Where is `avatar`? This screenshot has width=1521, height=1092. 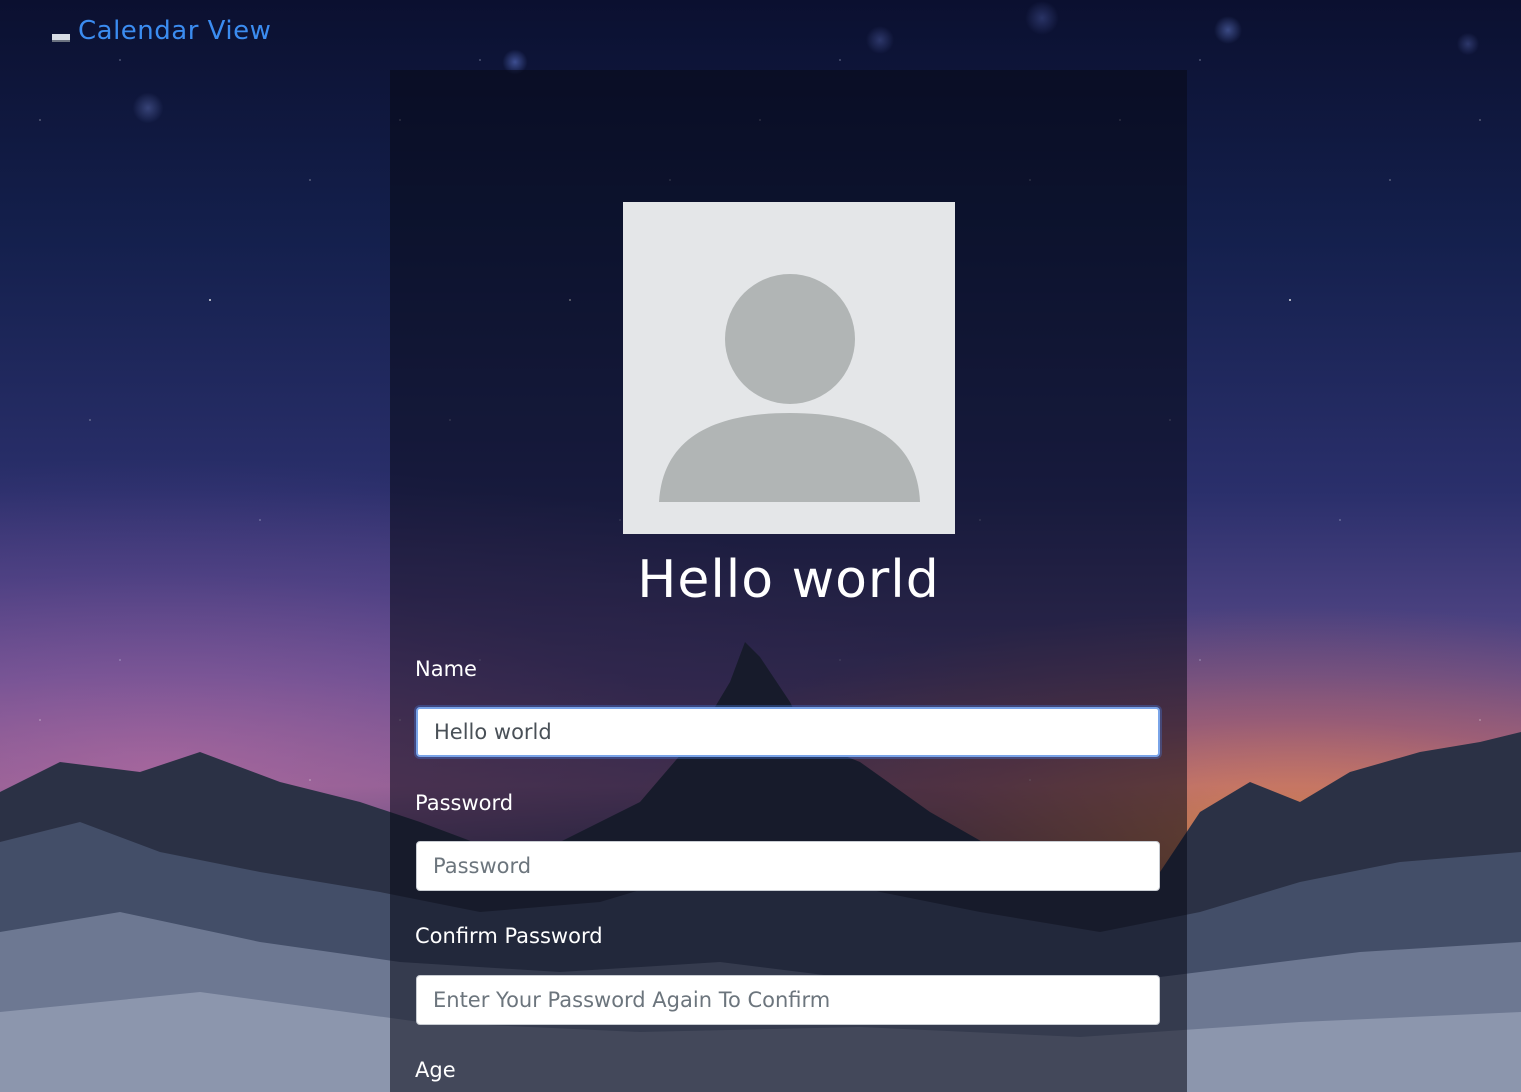 avatar is located at coordinates (789, 368).